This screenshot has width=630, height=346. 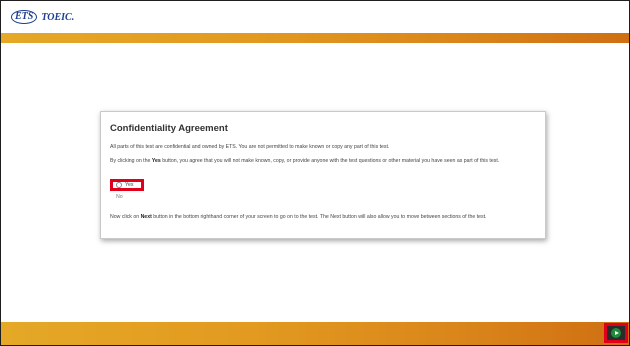 What do you see at coordinates (58, 17) in the screenshot?
I see `toeic-logo-text: TOEIC.` at bounding box center [58, 17].